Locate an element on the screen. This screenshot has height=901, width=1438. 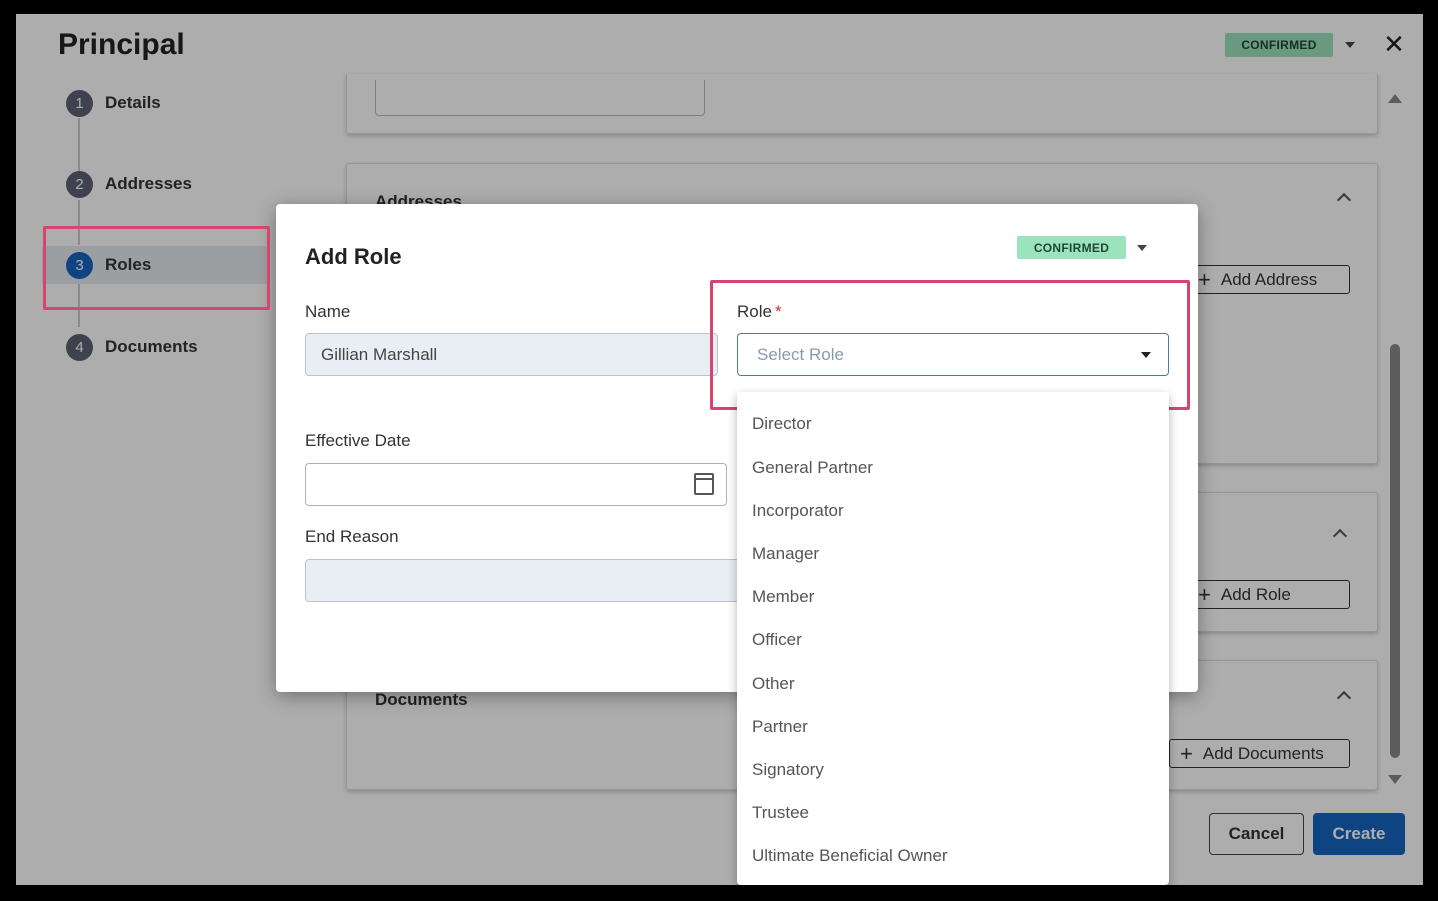
role-field-highlight is located at coordinates (950, 345).